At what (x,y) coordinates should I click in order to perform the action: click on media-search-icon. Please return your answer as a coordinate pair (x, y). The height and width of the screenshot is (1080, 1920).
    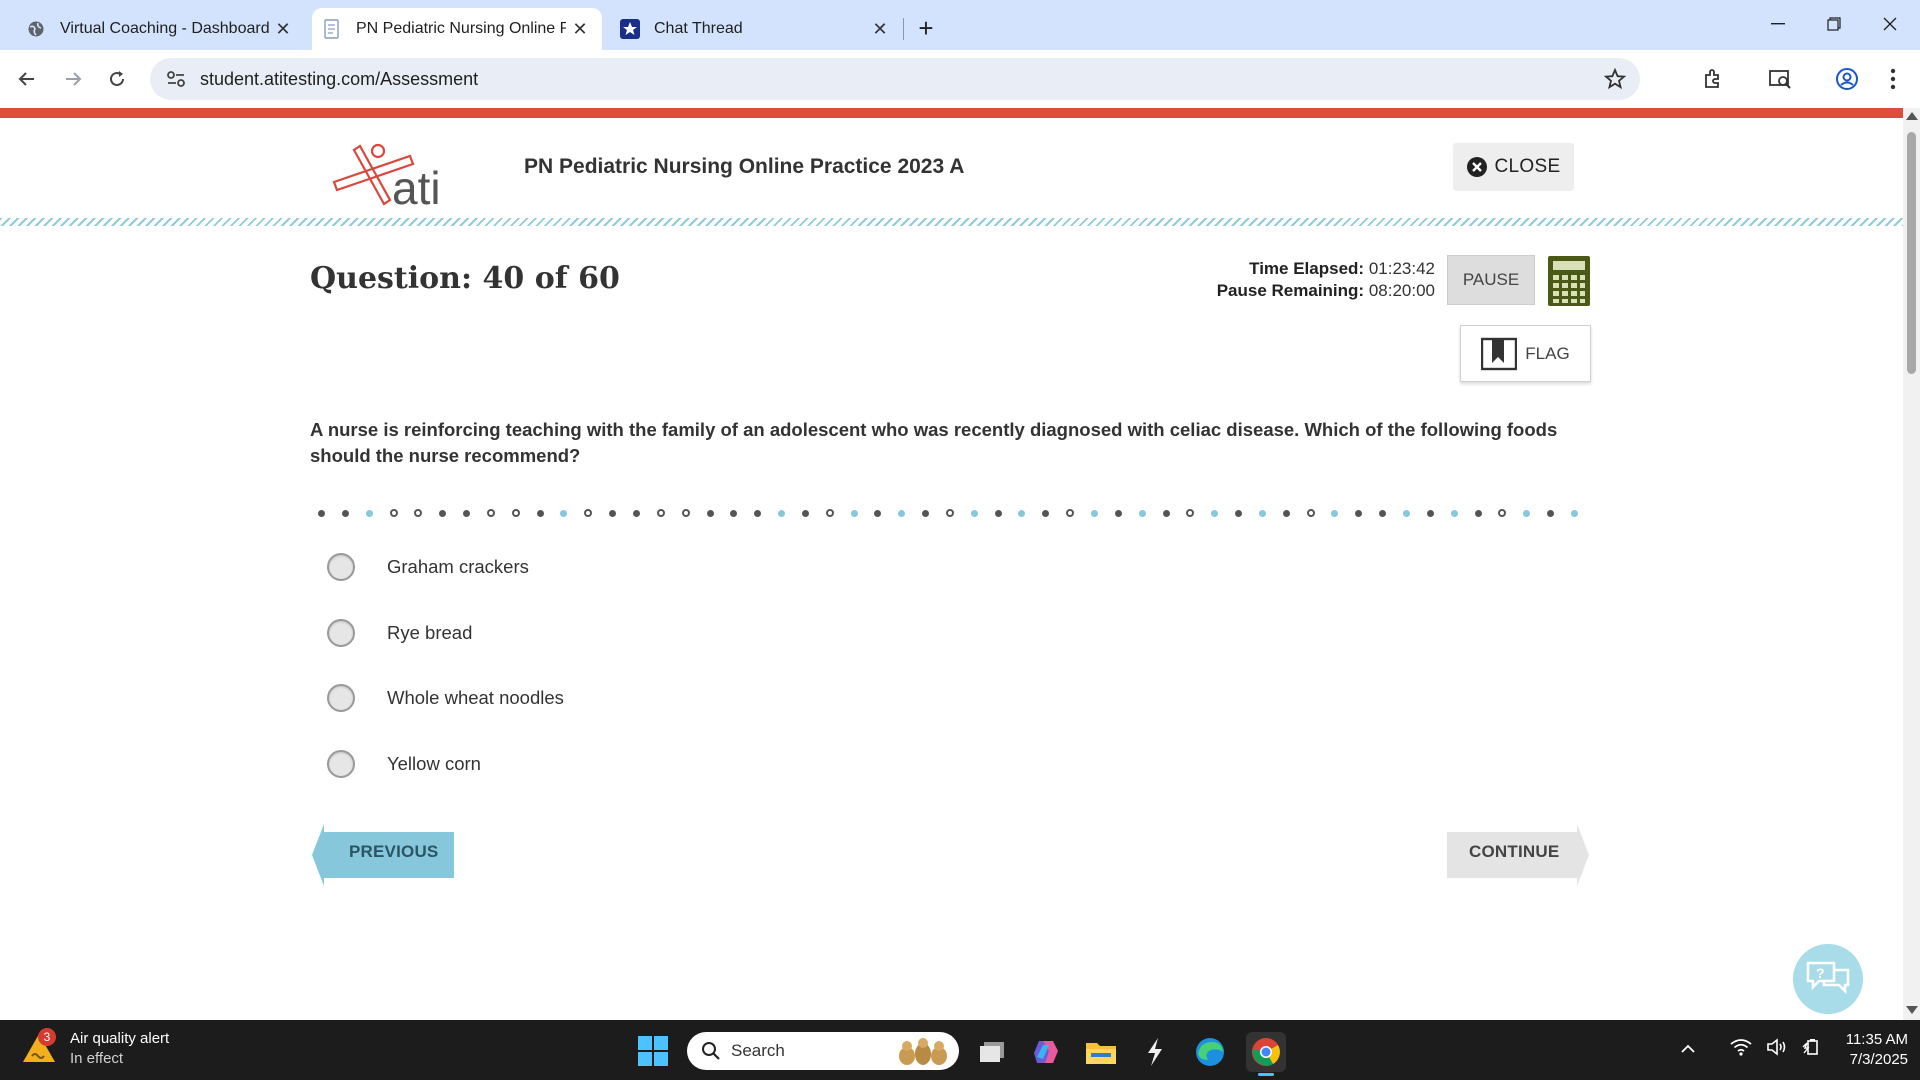
    Looking at the image, I should click on (1780, 79).